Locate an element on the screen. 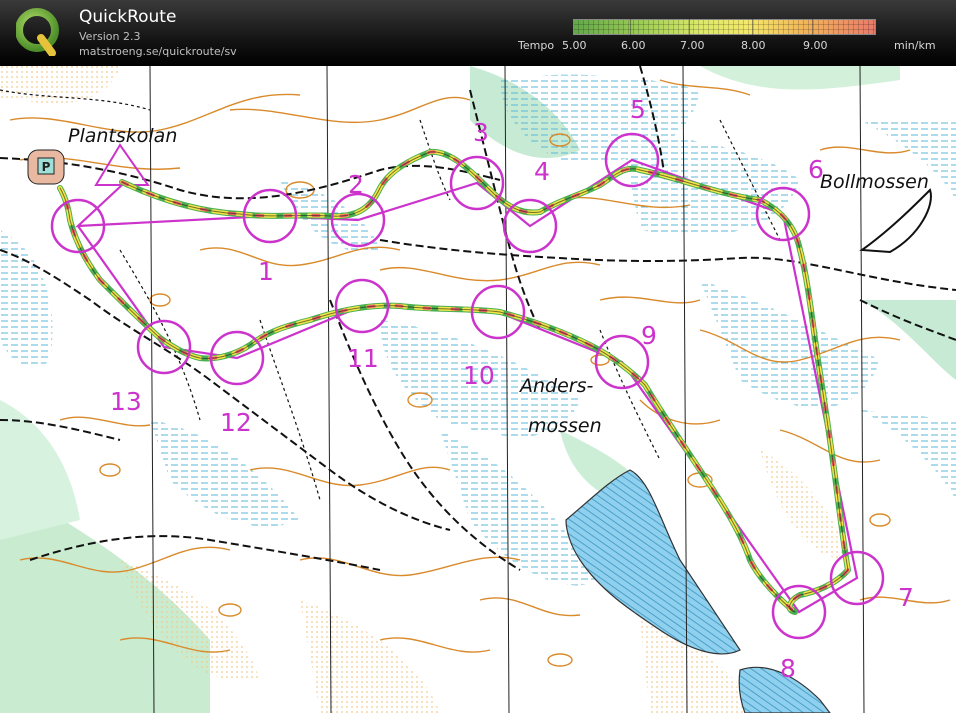 The height and width of the screenshot is (713, 956). control-number-12: 12 is located at coordinates (236, 422).